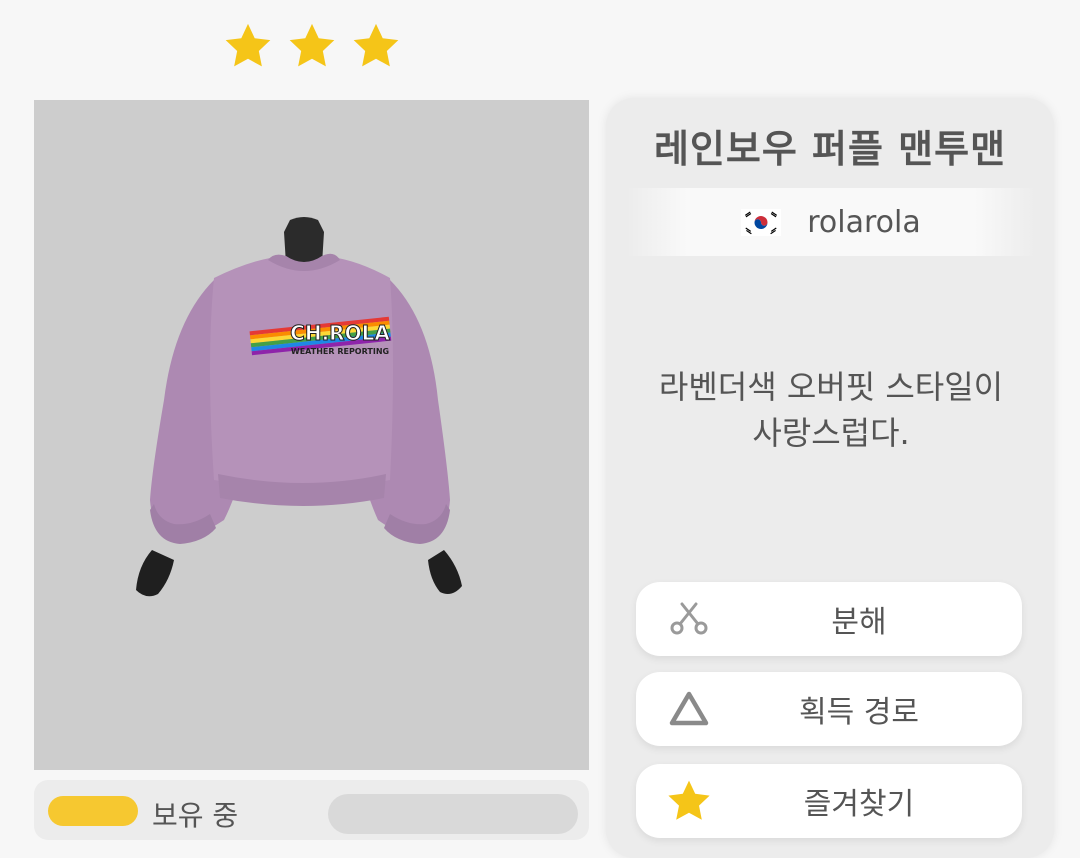 This screenshot has width=1080, height=858. Describe the element at coordinates (829, 619) in the screenshot. I see `disassemble-button: 분해` at that location.